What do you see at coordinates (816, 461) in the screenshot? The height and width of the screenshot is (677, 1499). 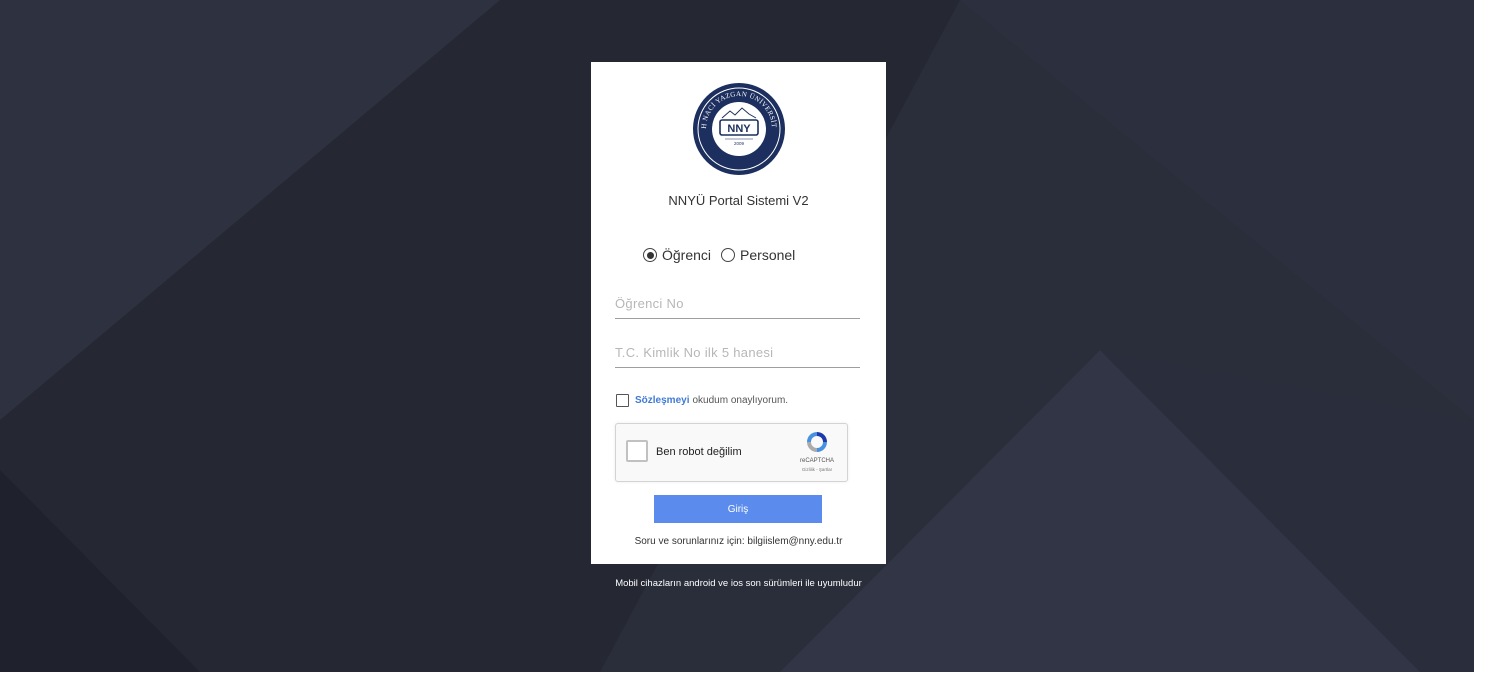 I see `recaptcha-brand: reCAPTCHA` at bounding box center [816, 461].